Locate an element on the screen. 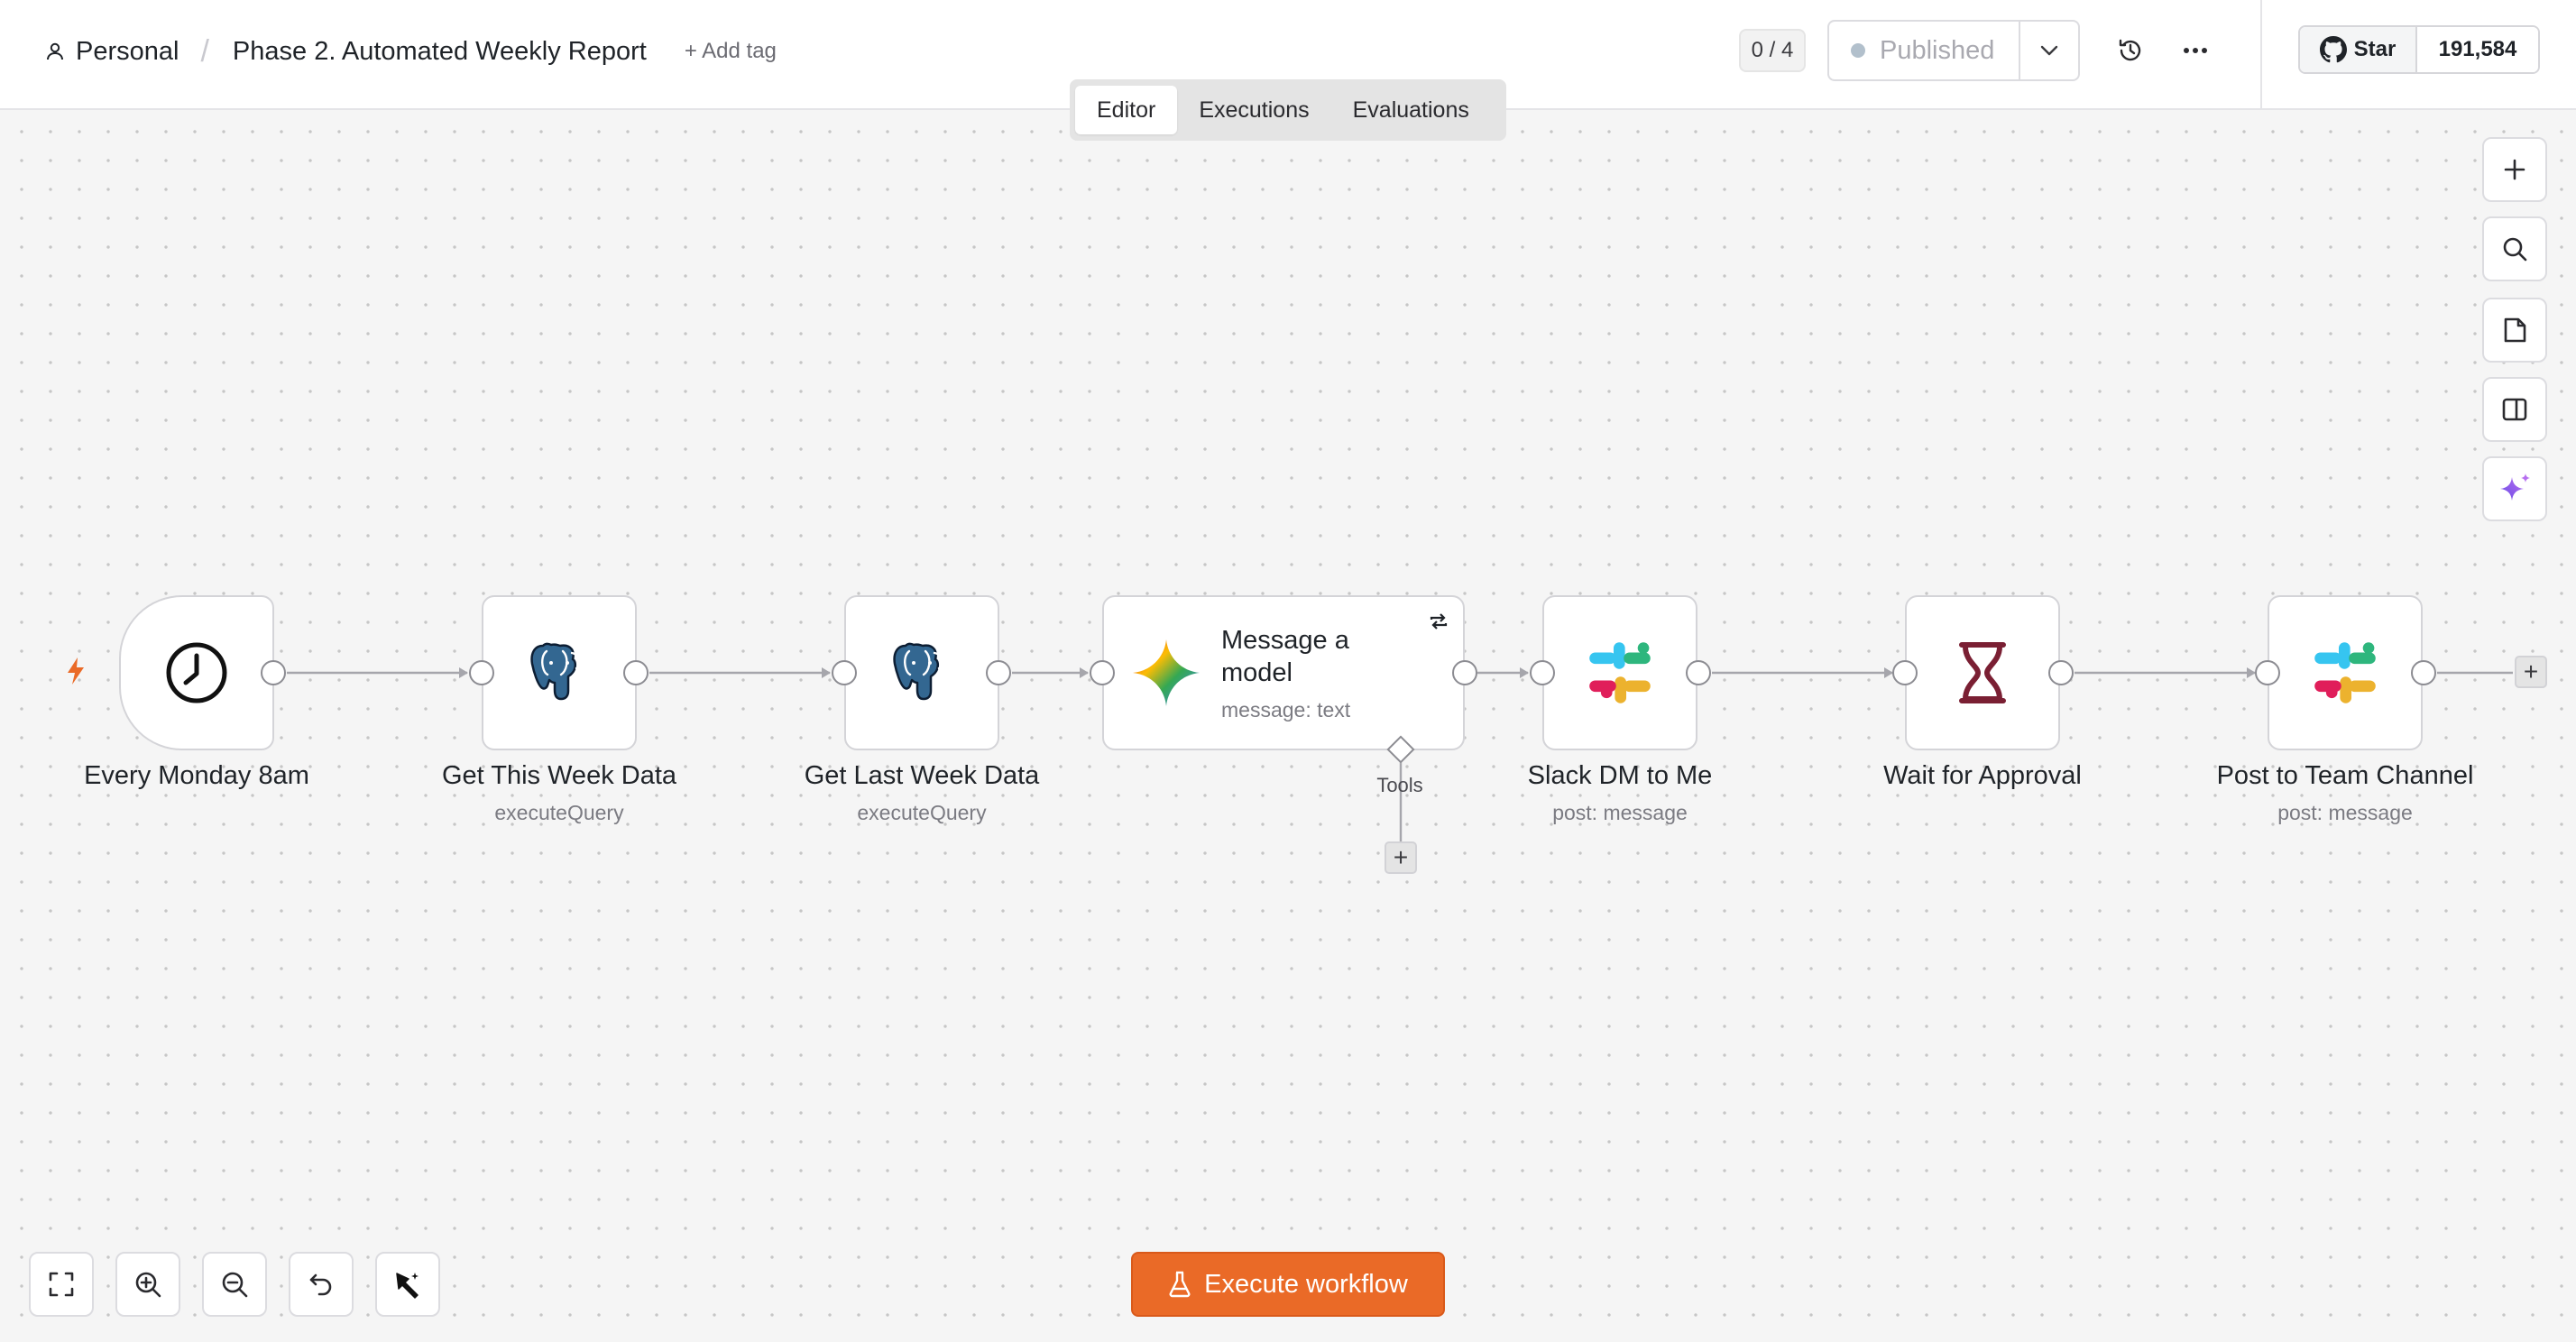 The image size is (2576, 1342). github-star-count: 191,584 is located at coordinates (2477, 49).